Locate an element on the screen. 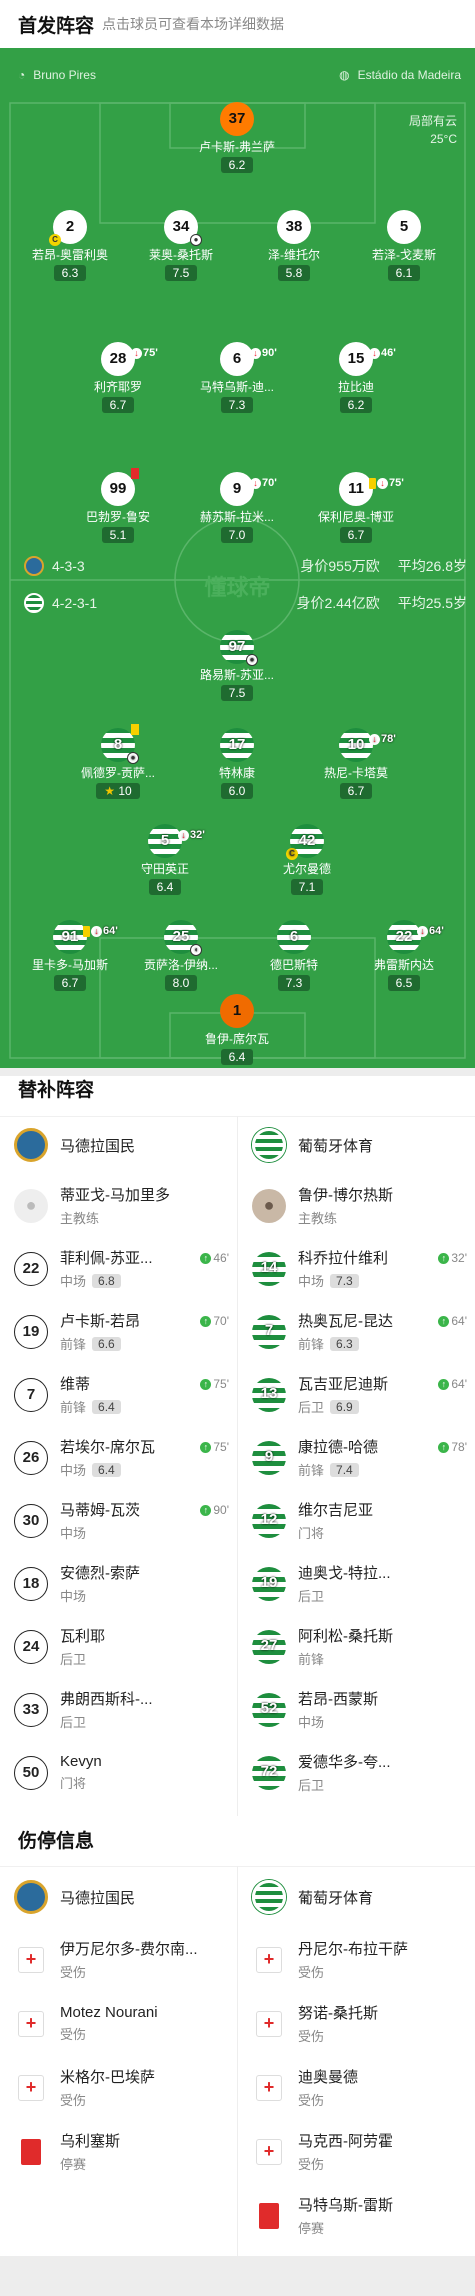 This screenshot has height=2296, width=475. injury-row: + Motez Nourani 受伤 is located at coordinates (118, 2023).